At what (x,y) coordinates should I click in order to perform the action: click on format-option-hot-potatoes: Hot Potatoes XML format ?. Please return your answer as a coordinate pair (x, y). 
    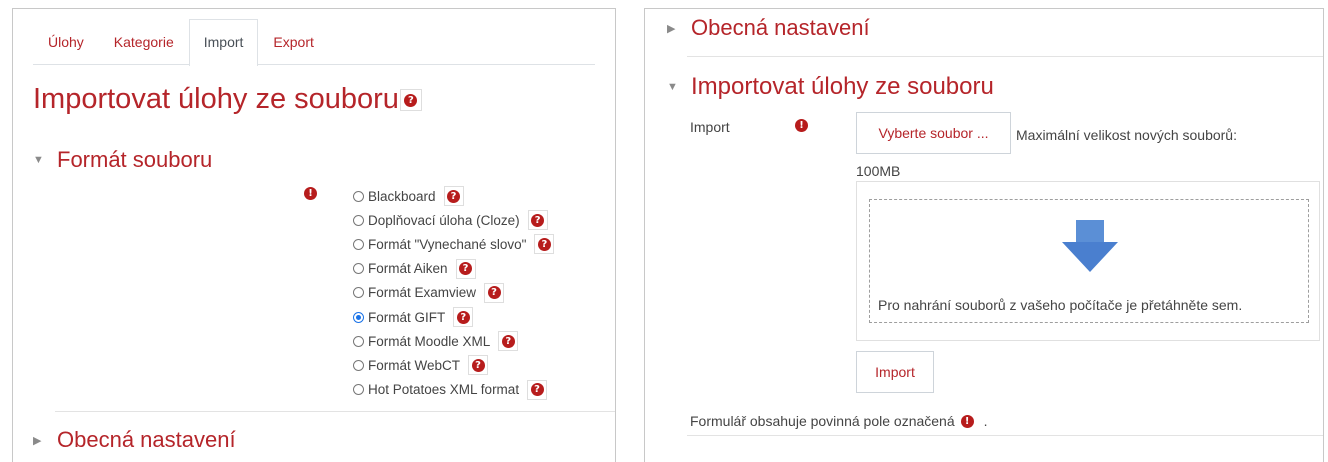
    Looking at the image, I should click on (453, 390).